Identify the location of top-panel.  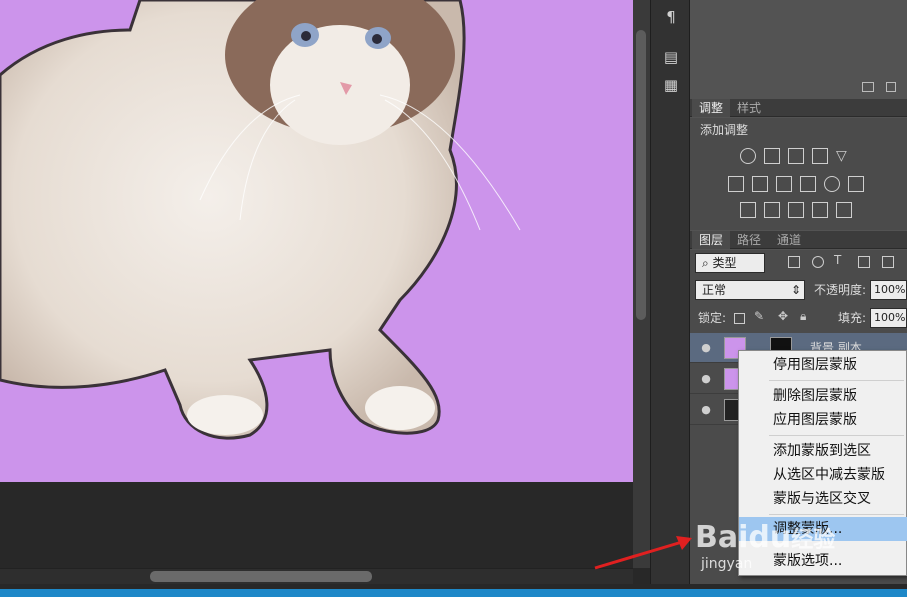
(798, 49).